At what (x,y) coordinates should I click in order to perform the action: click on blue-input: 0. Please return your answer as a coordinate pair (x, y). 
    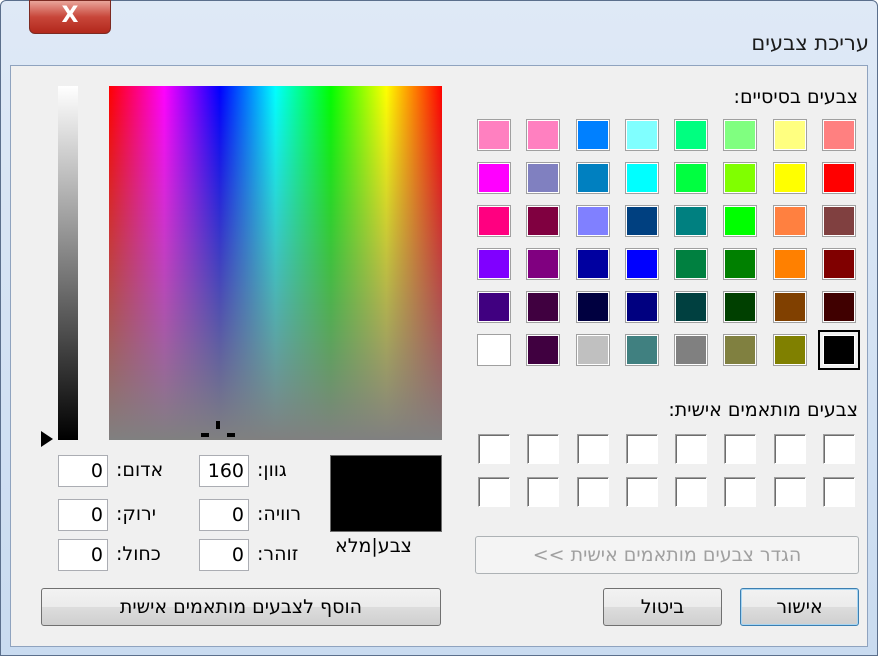
    Looking at the image, I should click on (83, 555).